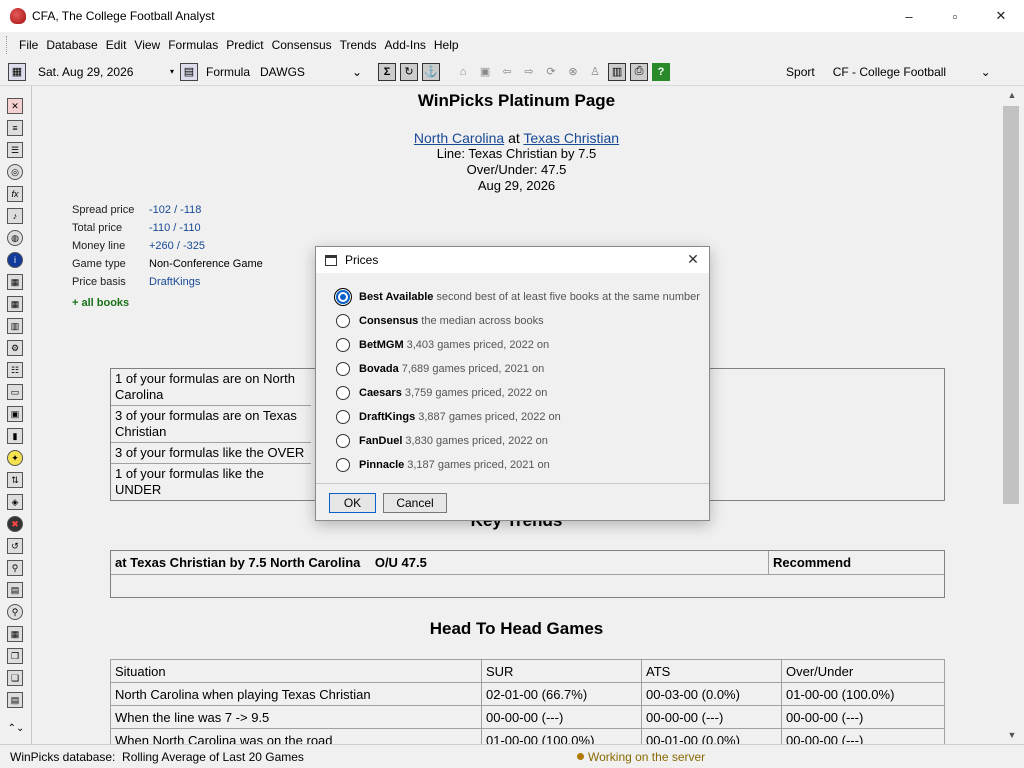 The height and width of the screenshot is (768, 1024). What do you see at coordinates (343, 369) in the screenshot?
I see `radio-bovada` at bounding box center [343, 369].